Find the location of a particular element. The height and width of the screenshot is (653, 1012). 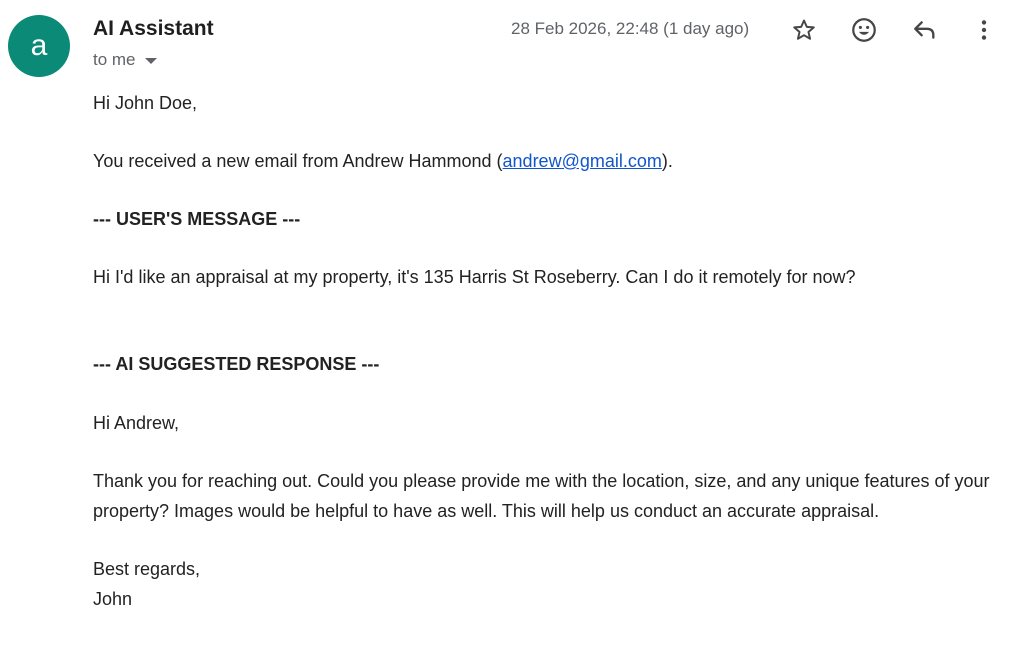

recipient-dropdown: to me is located at coordinates (125, 60).